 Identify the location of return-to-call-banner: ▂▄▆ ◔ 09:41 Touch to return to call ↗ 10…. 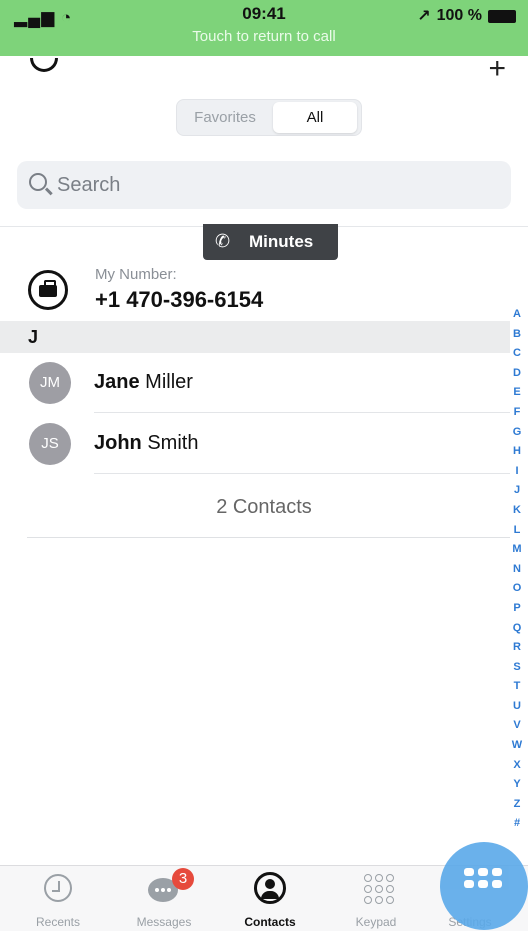
(264, 28).